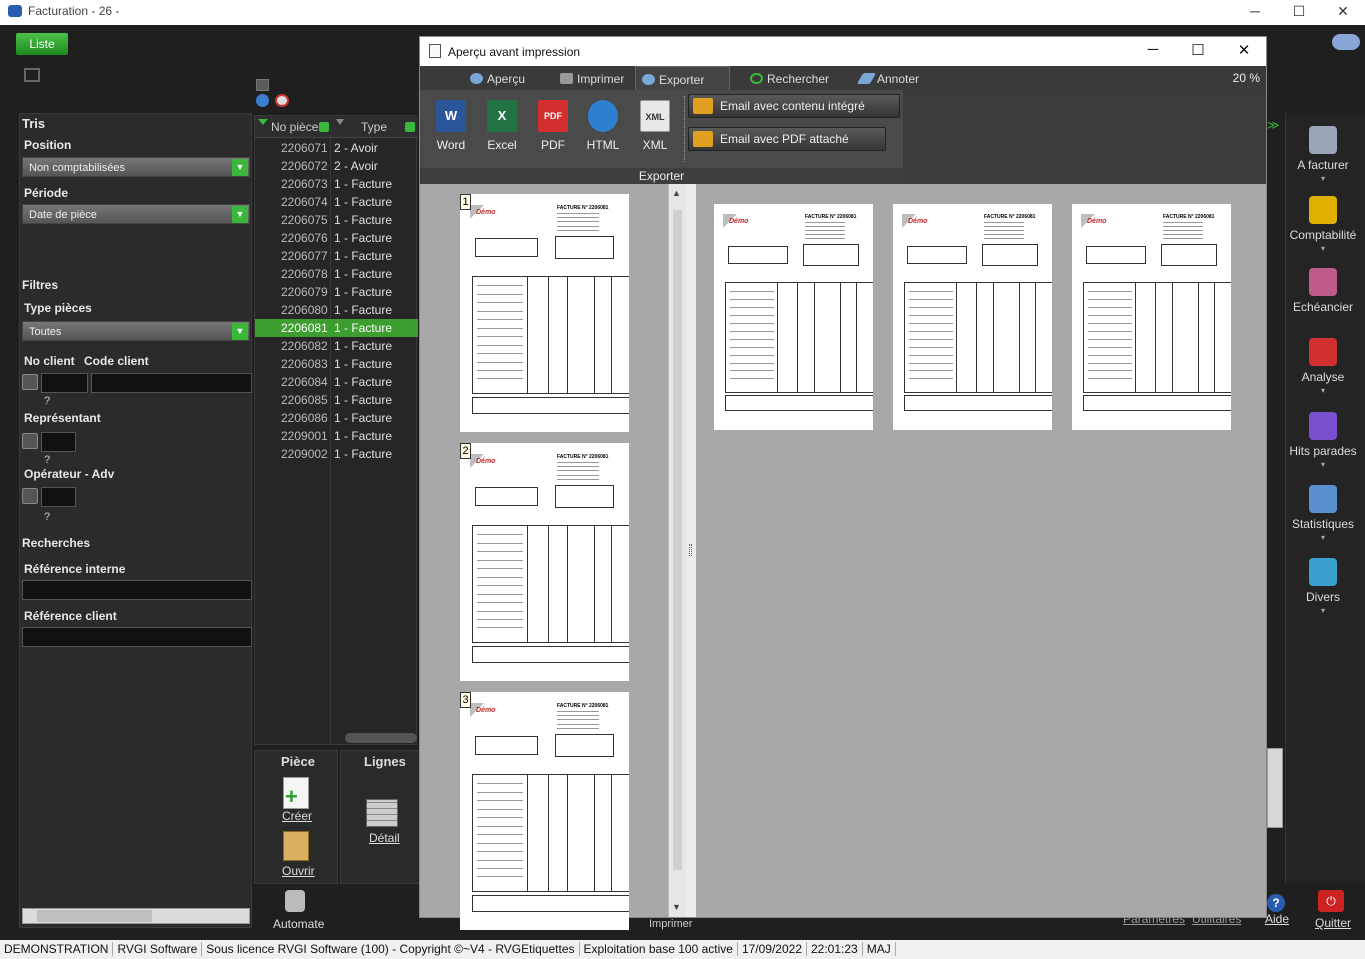 The width and height of the screenshot is (1365, 959). I want to click on tab-imprimer: Imprimer, so click(592, 78).